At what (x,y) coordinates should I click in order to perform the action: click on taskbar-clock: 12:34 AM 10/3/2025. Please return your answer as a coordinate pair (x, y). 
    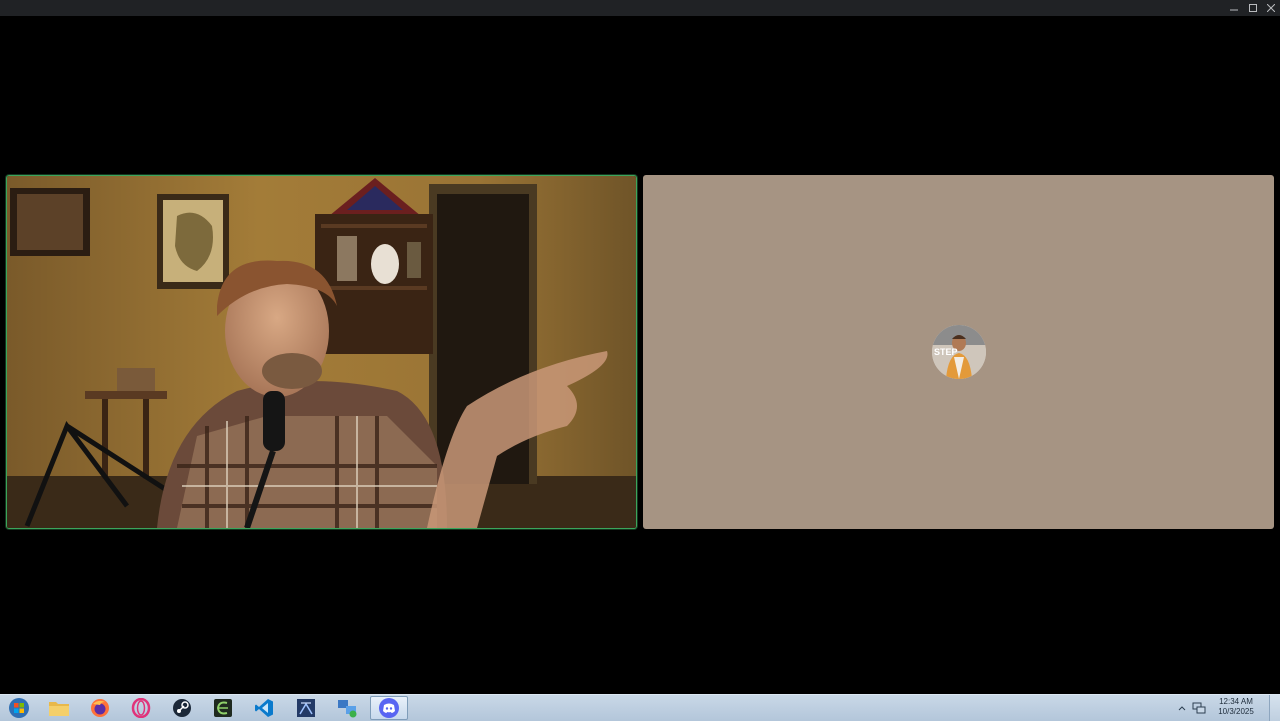
    Looking at the image, I should click on (1236, 707).